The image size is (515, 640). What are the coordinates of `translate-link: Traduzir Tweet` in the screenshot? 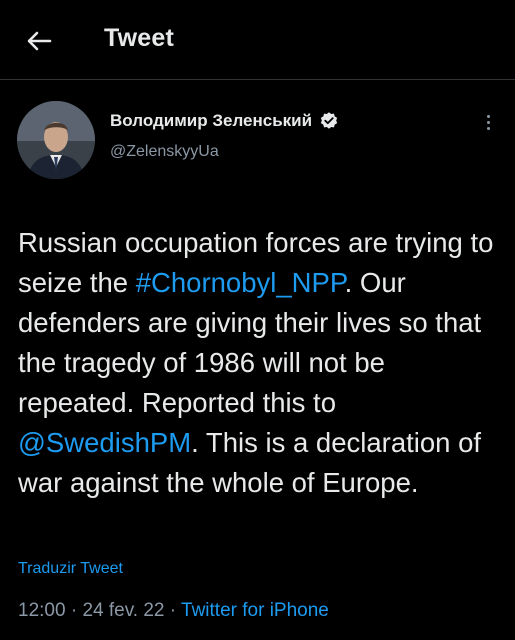 It's located at (70, 569).